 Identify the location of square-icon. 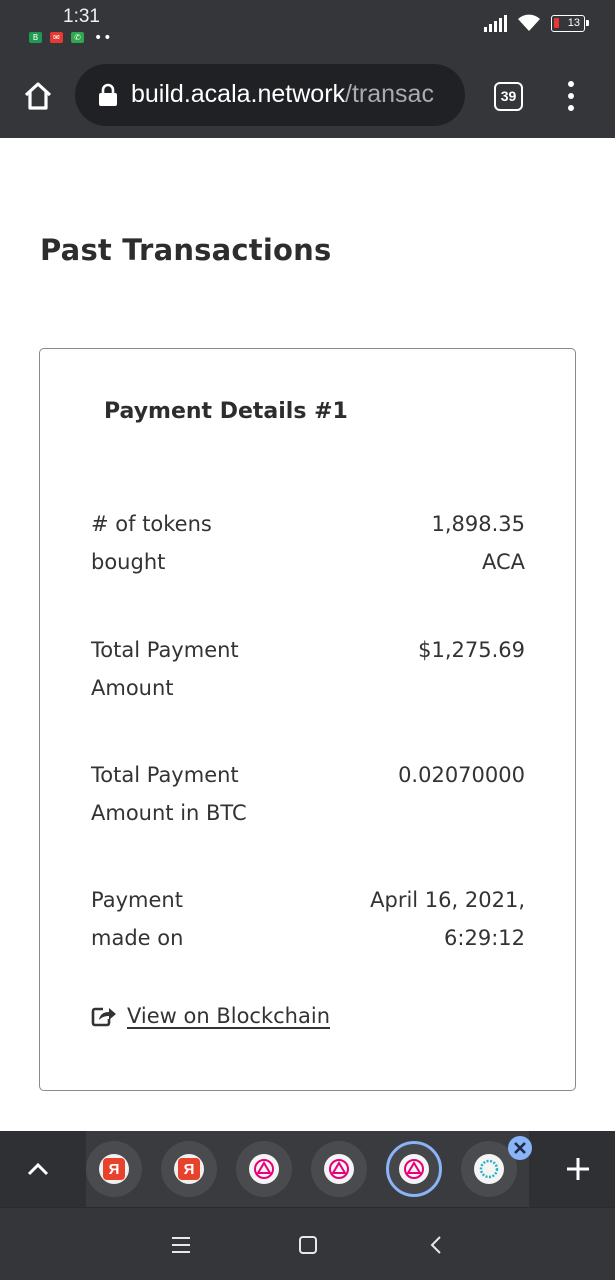
(308, 1245).